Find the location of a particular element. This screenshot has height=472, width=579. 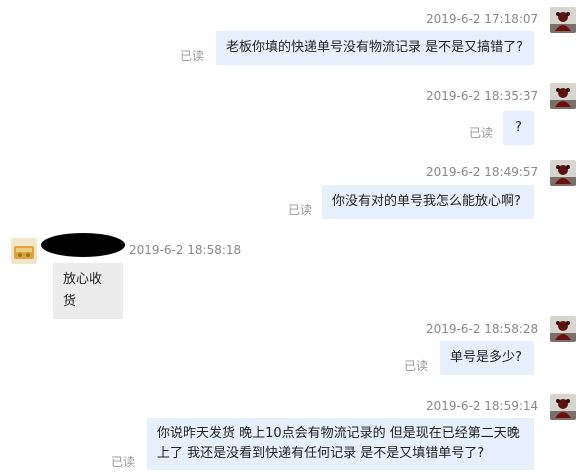

message-timestamp: 2019-6-2 18:59:14 is located at coordinates (482, 406).